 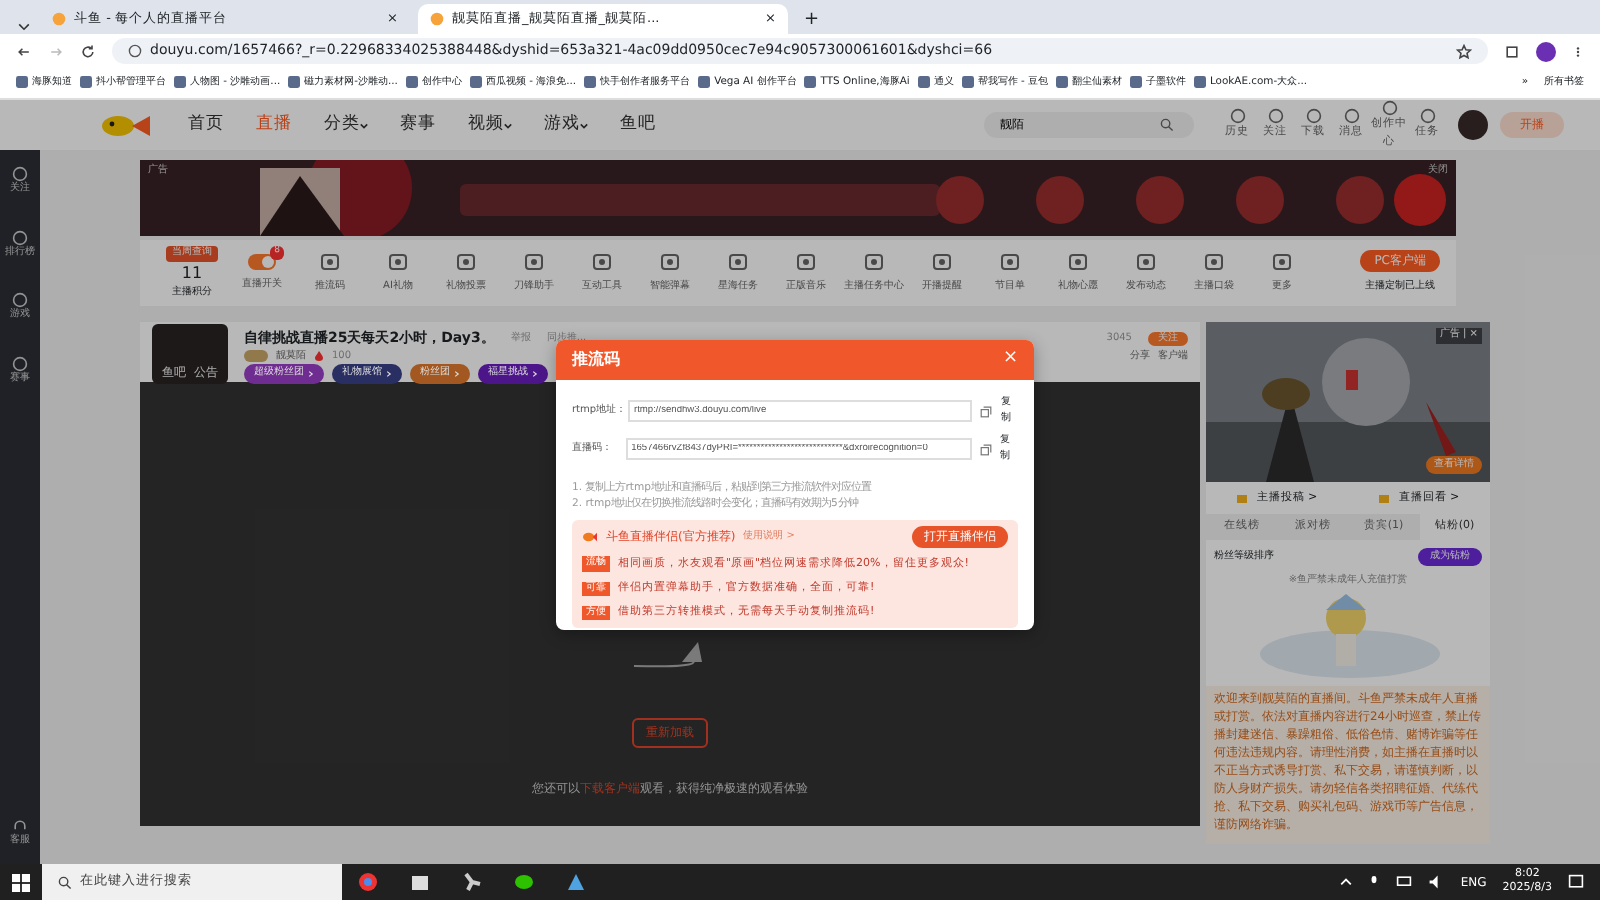 I want to click on new-tab-button: +, so click(x=812, y=20).